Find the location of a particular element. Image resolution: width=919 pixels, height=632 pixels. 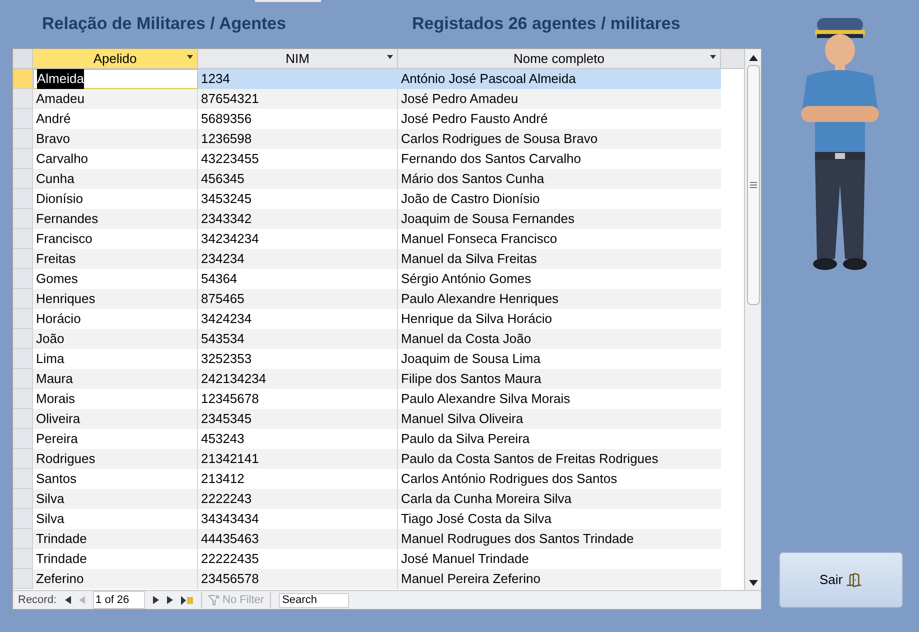

exit-button: Sair is located at coordinates (840, 580).